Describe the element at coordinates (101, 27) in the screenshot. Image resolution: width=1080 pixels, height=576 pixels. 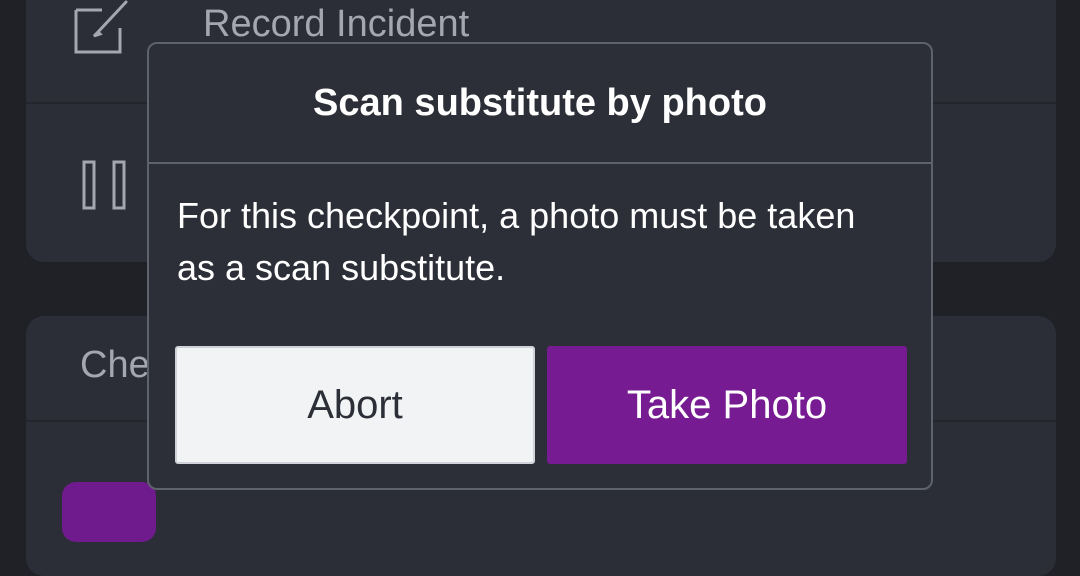
I see `edit-icon` at that location.